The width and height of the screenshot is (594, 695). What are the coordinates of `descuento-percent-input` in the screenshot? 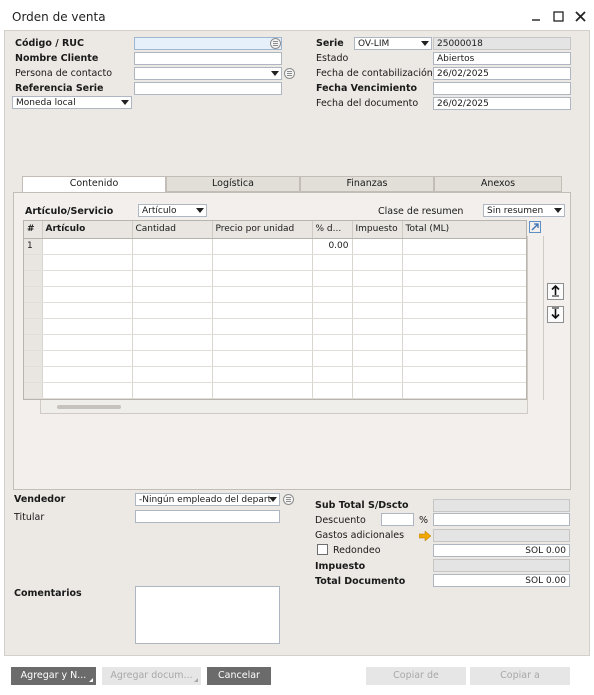 It's located at (397, 519).